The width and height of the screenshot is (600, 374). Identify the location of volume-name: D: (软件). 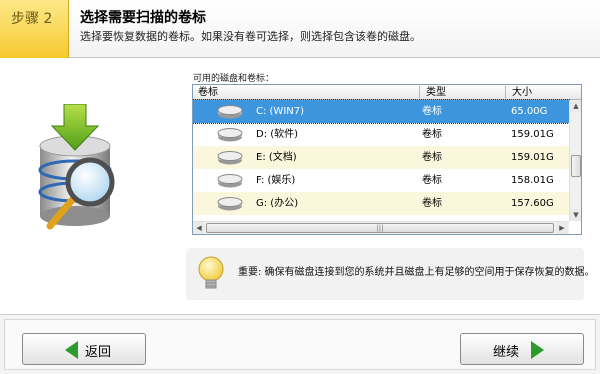
(277, 134).